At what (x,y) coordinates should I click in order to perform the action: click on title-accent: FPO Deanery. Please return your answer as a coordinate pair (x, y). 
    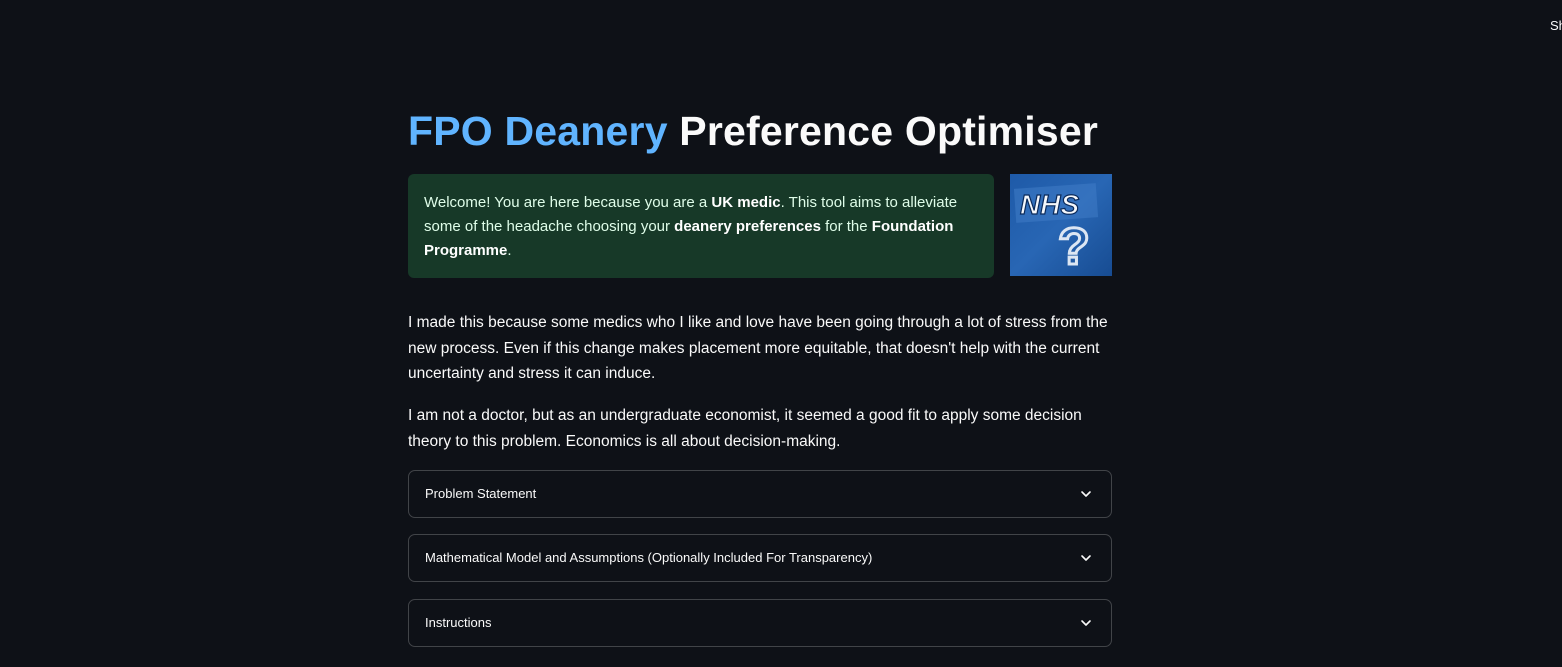
    Looking at the image, I should click on (538, 131).